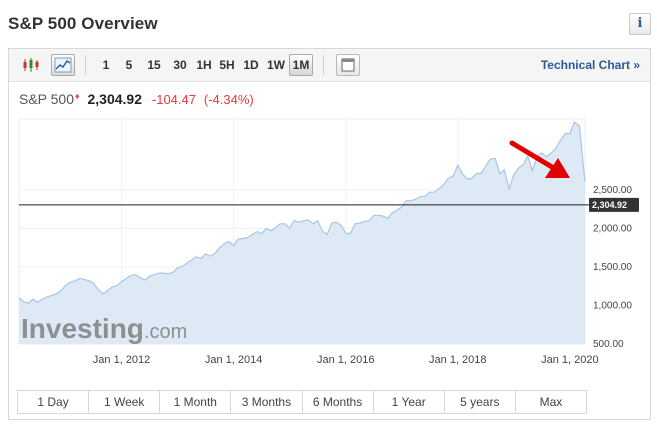 The width and height of the screenshot is (657, 424). I want to click on x-tick-label: Jan 1, 2014, so click(234, 360).